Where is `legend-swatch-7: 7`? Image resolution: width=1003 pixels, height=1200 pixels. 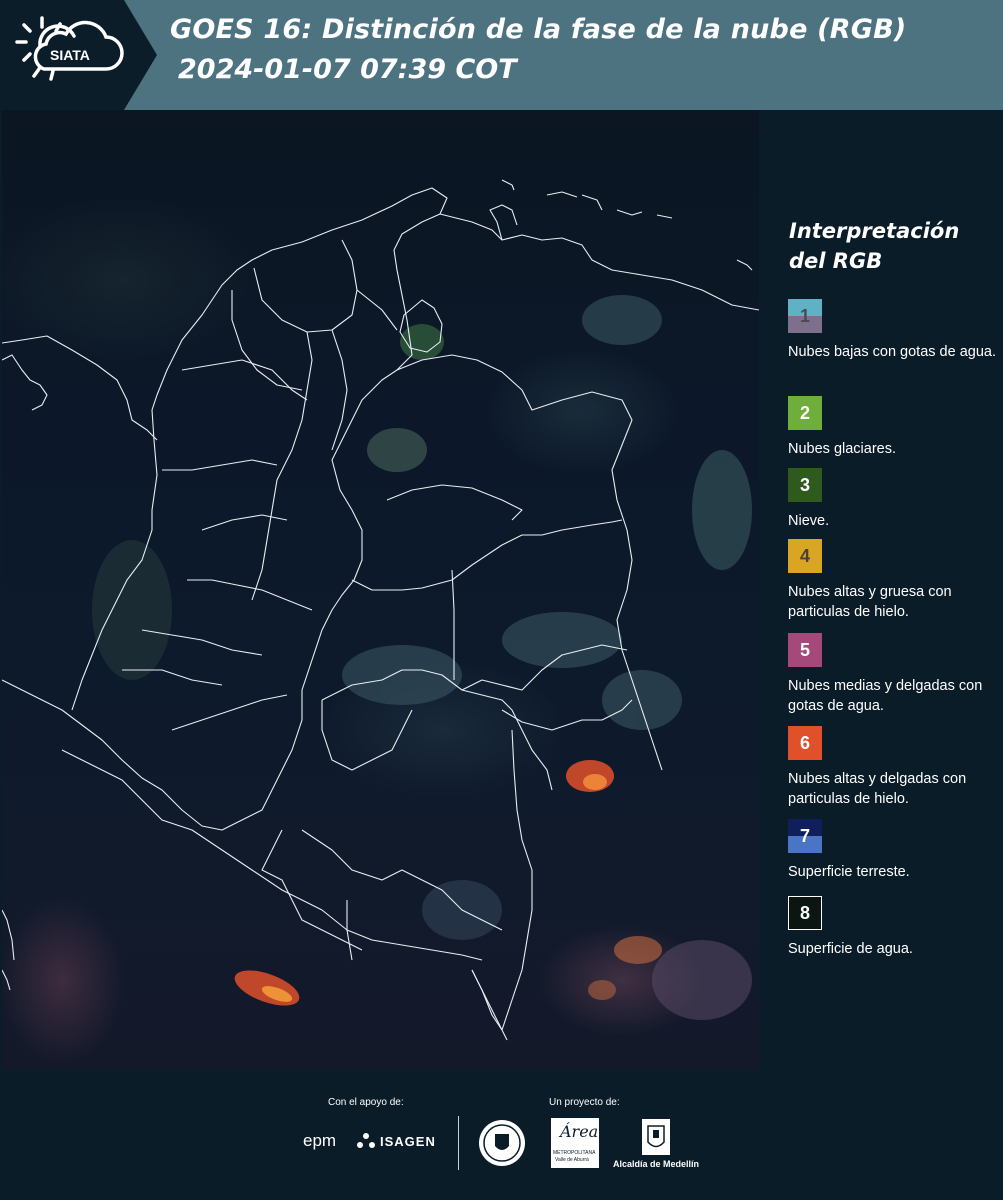
legend-swatch-7: 7 is located at coordinates (805, 836).